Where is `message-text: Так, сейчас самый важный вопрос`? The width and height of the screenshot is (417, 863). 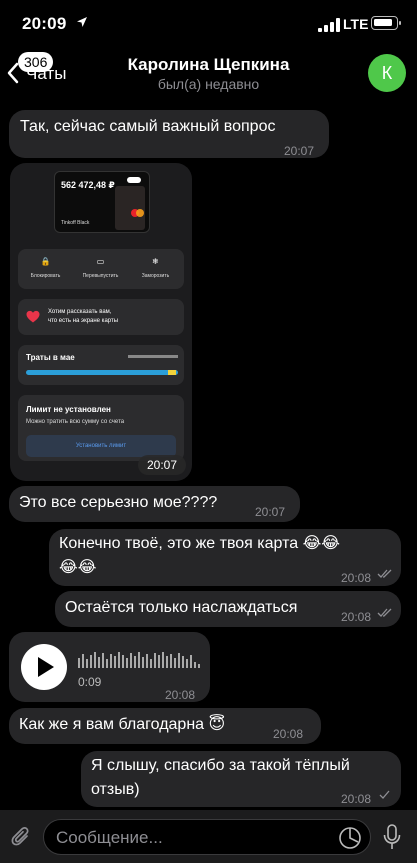
message-text: Так, сейчас самый важный вопрос is located at coordinates (148, 126).